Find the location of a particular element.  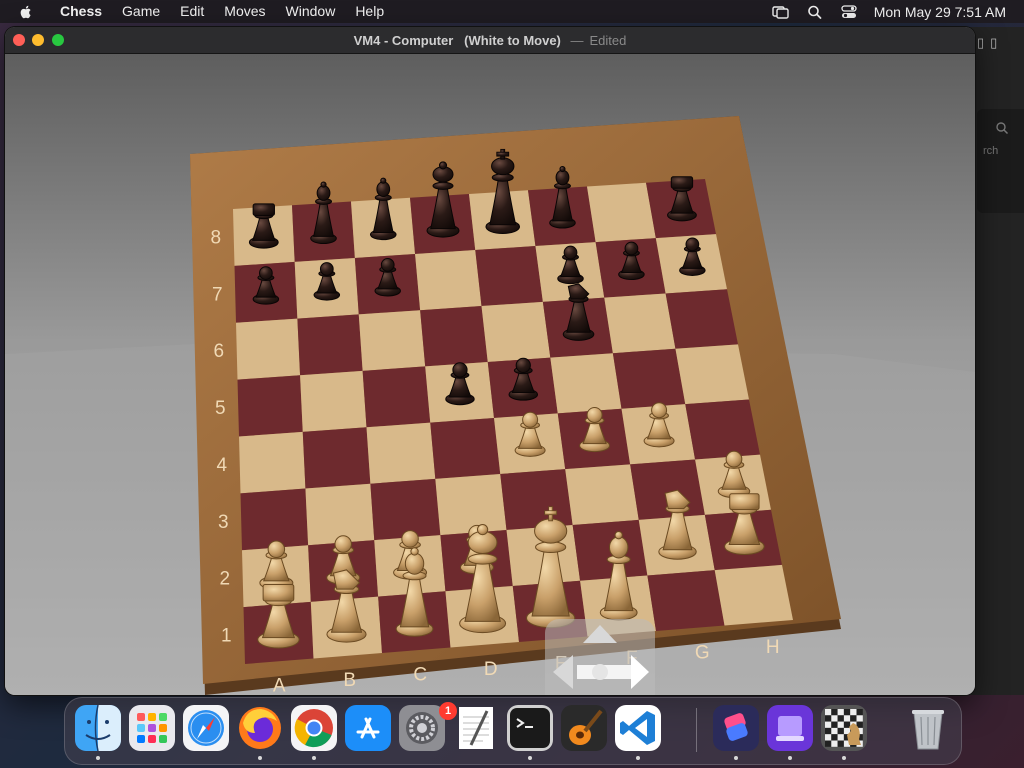

window-title: VM4 - Computer (White to Move) — Edited is located at coordinates (490, 40).